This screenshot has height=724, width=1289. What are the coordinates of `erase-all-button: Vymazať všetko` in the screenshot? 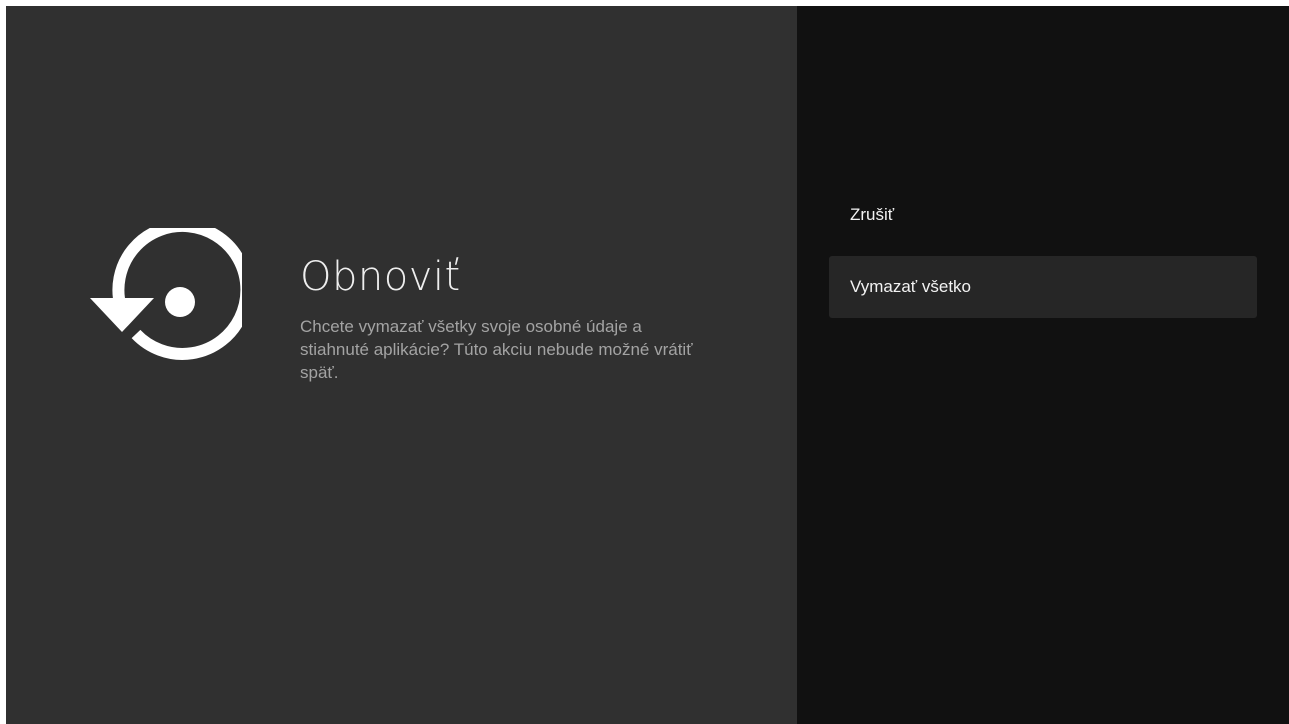 It's located at (1043, 287).